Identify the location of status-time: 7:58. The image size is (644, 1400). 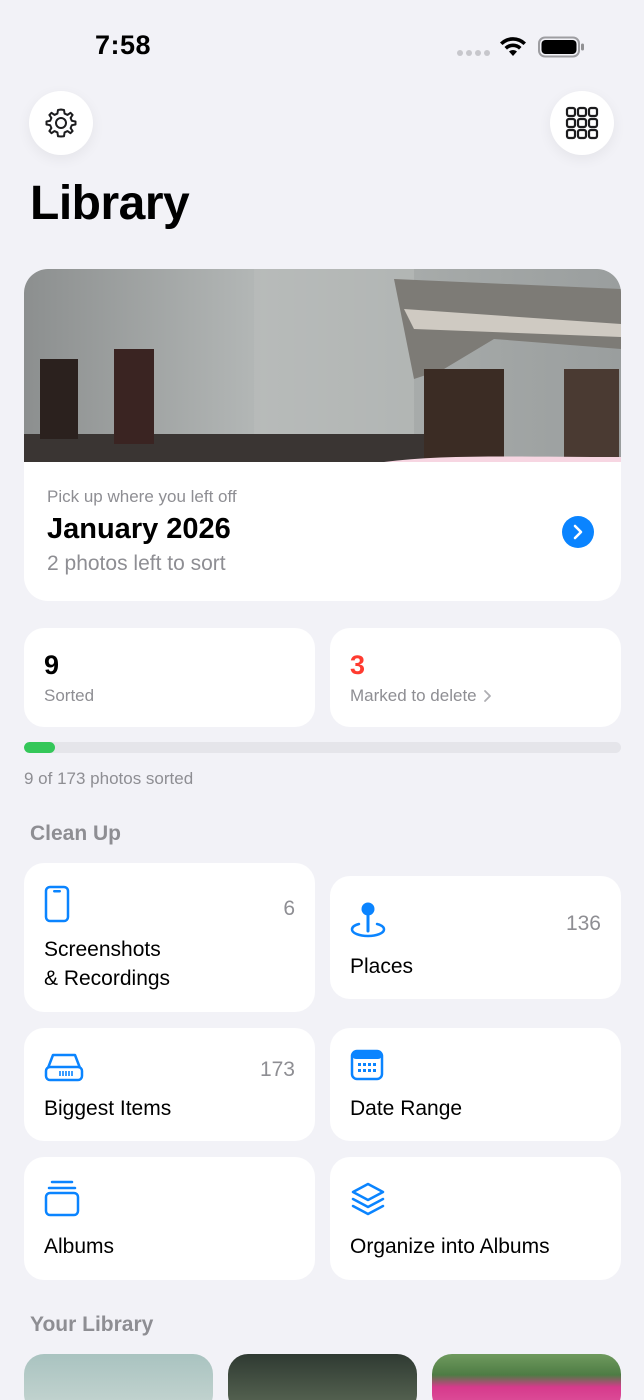
(123, 45).